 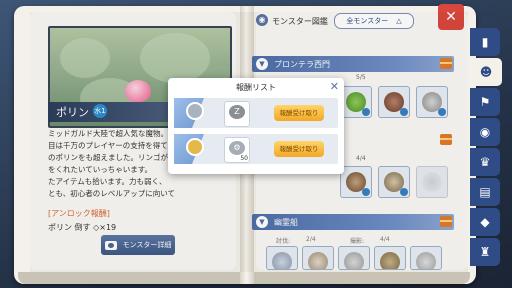 I want to click on tag-icon: ◆, so click(x=485, y=222).